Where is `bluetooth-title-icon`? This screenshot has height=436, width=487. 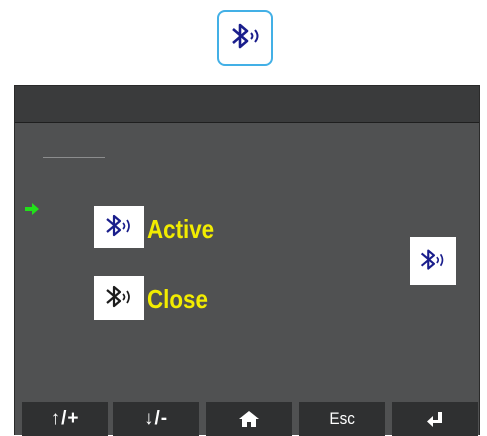
bluetooth-title-icon is located at coordinates (245, 38).